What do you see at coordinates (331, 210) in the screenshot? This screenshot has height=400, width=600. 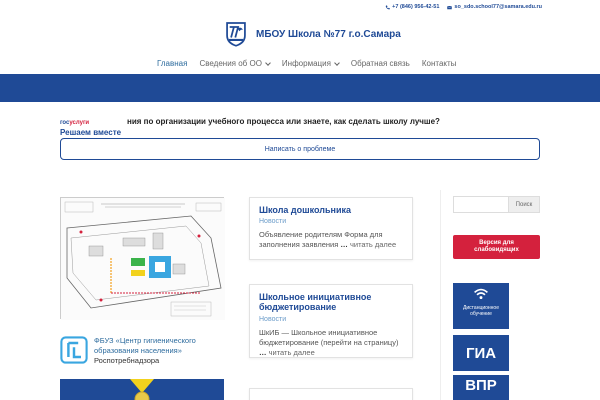 I see `post-title: Школа дошкольника` at bounding box center [331, 210].